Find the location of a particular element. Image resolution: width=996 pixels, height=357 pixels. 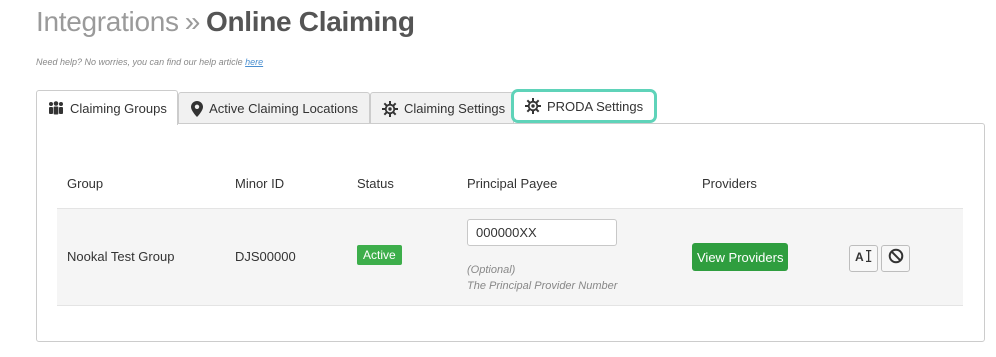

tab-label: Claiming Groups is located at coordinates (118, 108).